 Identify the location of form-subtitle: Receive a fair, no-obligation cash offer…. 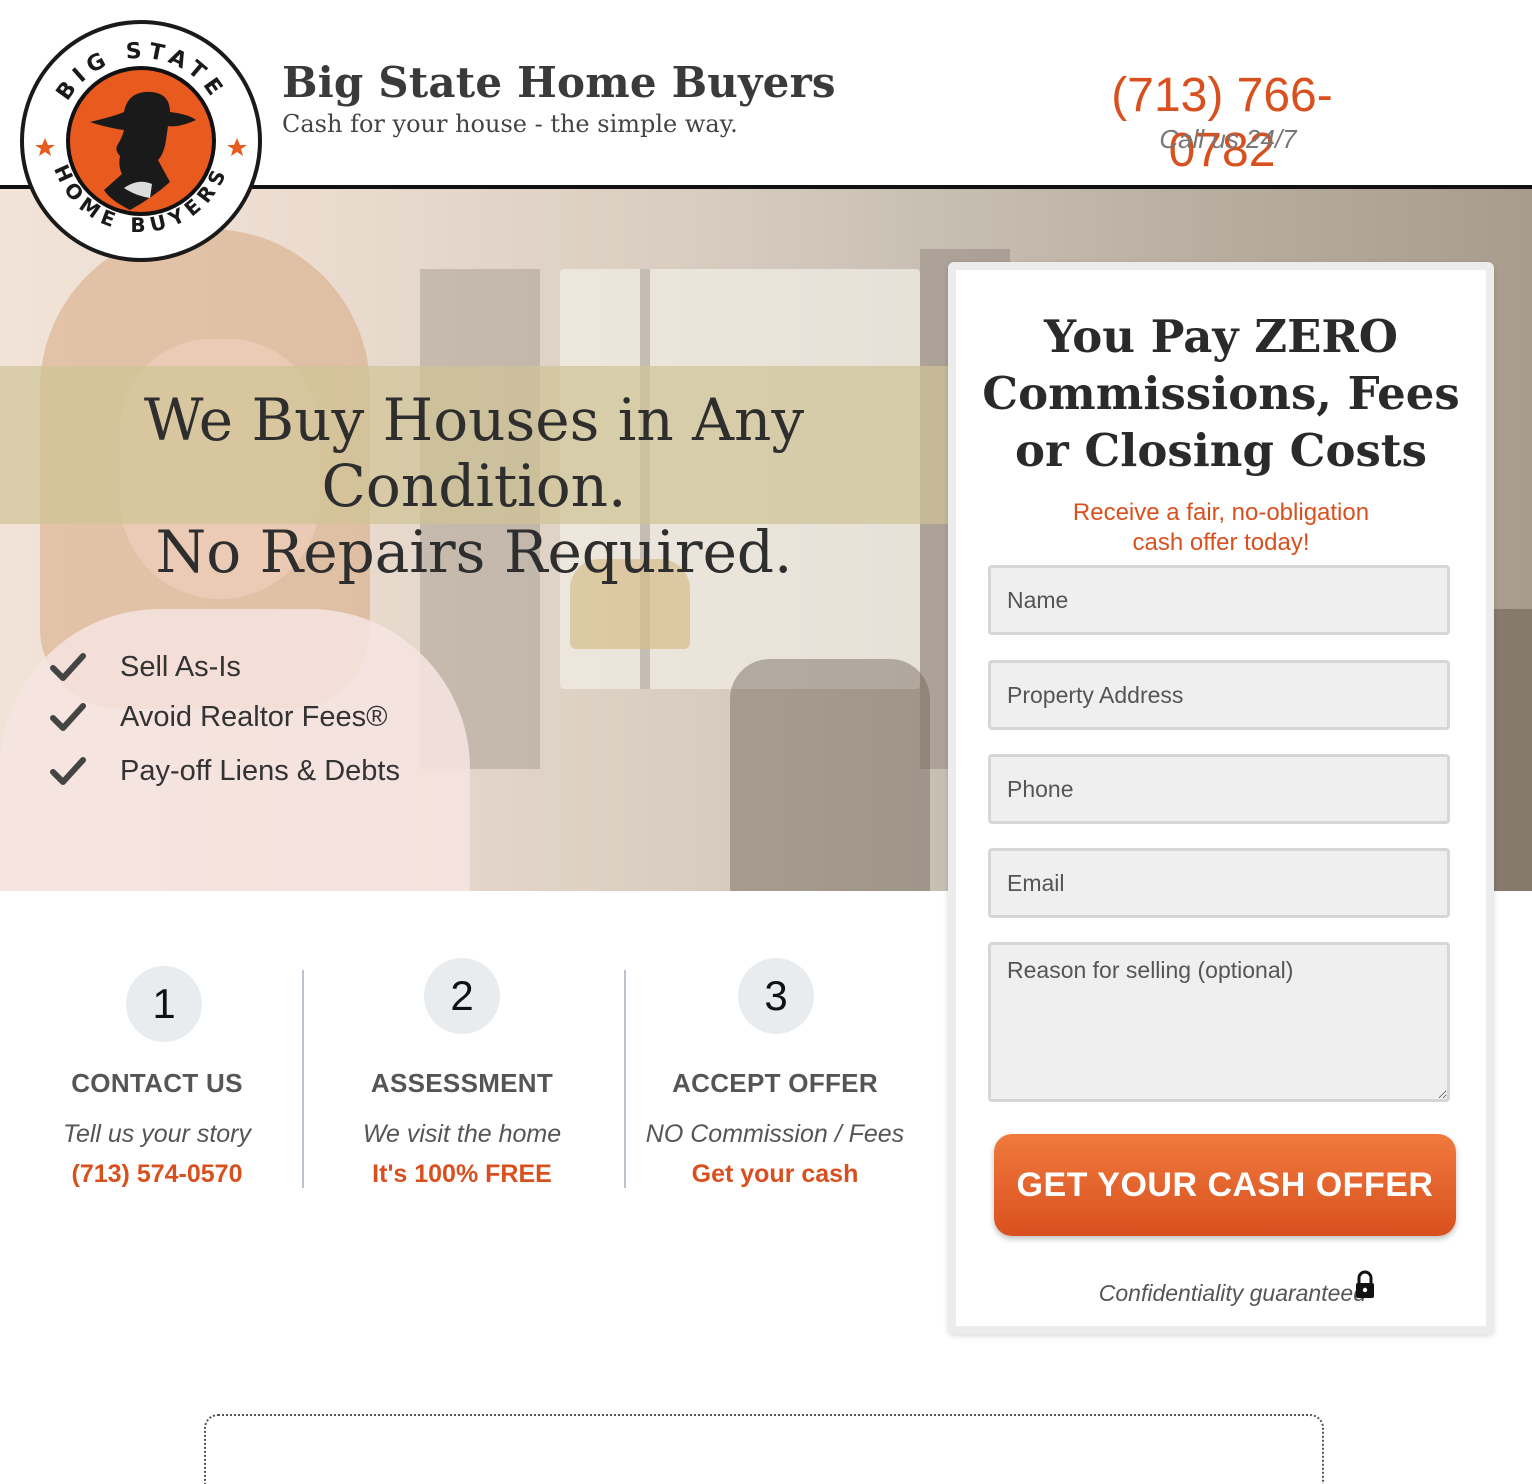
(1221, 528).